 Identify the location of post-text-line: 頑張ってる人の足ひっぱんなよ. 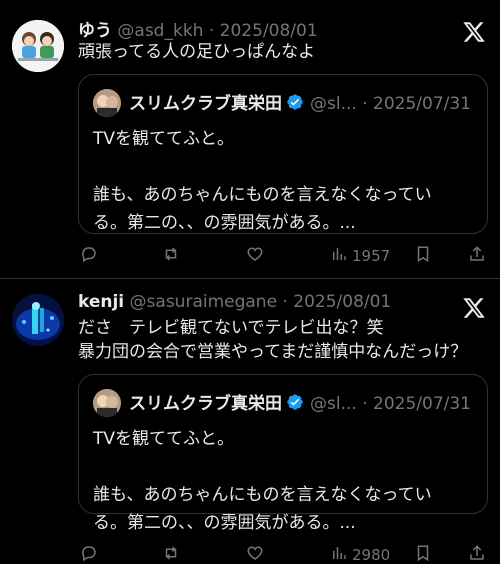
(197, 52).